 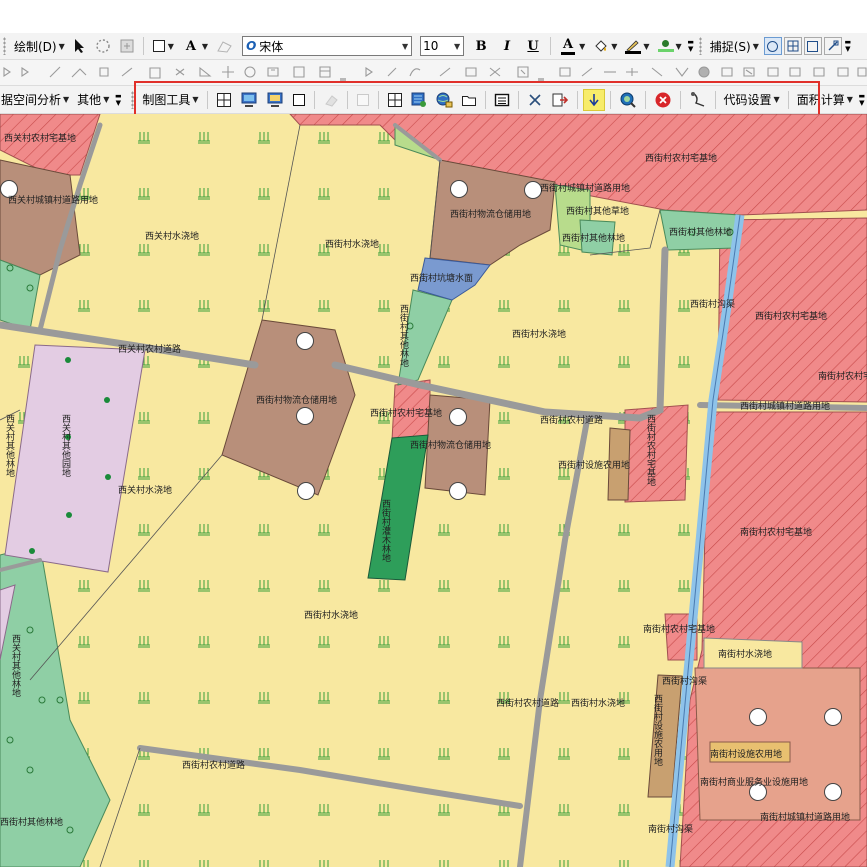 I want to click on grid-layout-button, so click(x=224, y=100).